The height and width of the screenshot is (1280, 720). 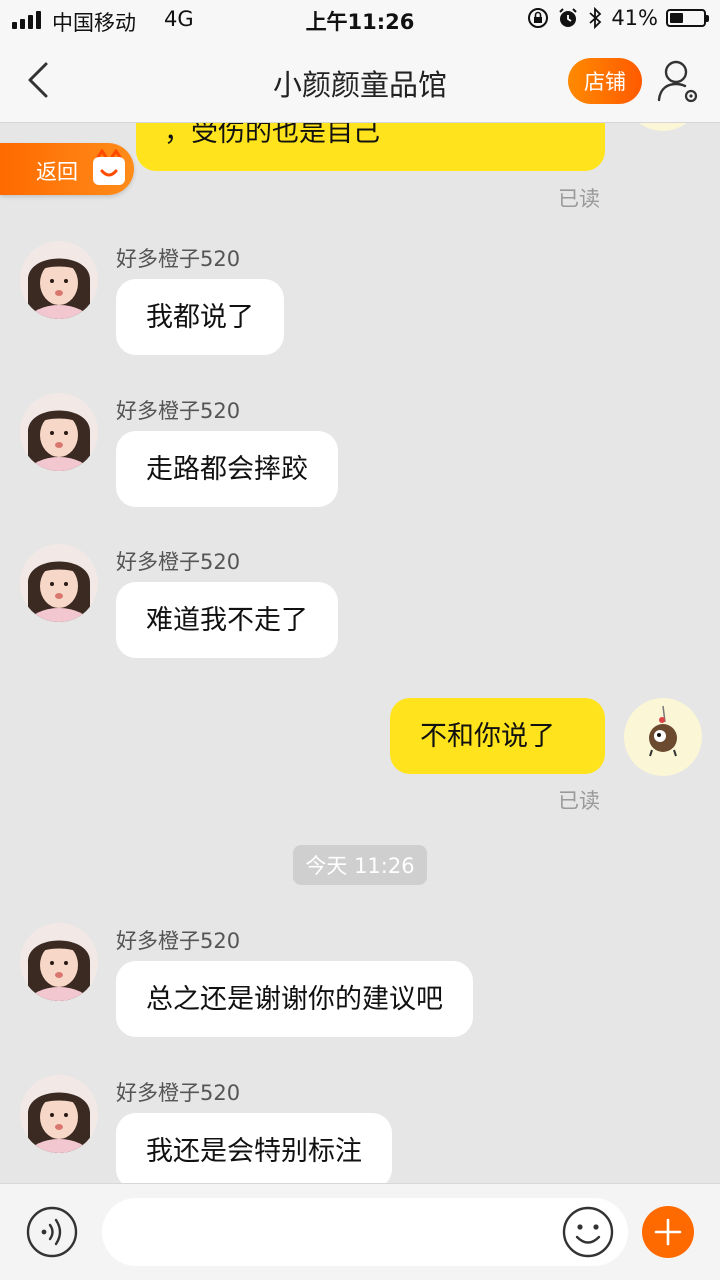 I want to click on message-bubble-incoming: 走路都会摔跤, so click(x=227, y=469).